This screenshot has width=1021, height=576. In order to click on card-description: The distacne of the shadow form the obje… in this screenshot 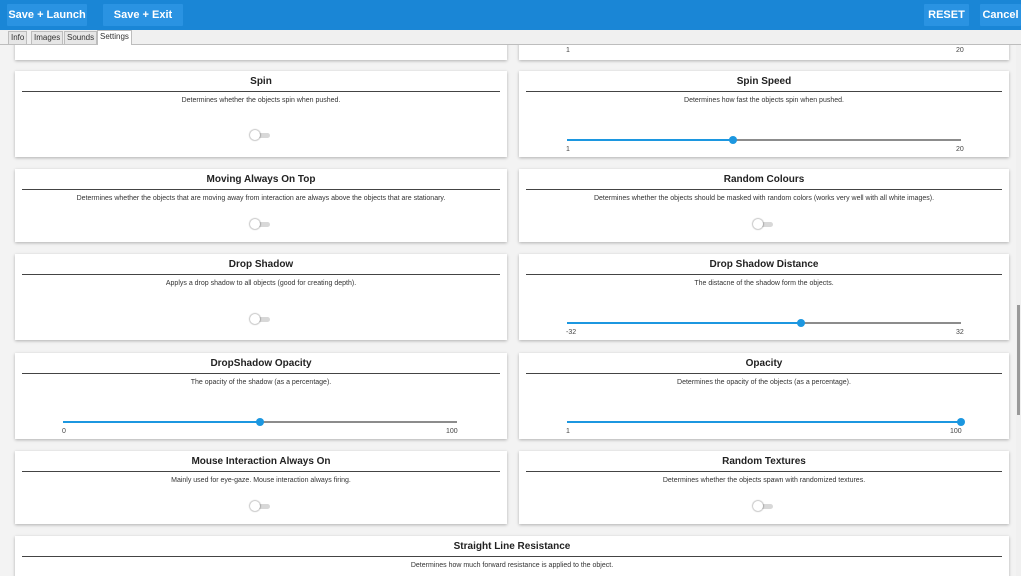, I will do `click(764, 283)`.